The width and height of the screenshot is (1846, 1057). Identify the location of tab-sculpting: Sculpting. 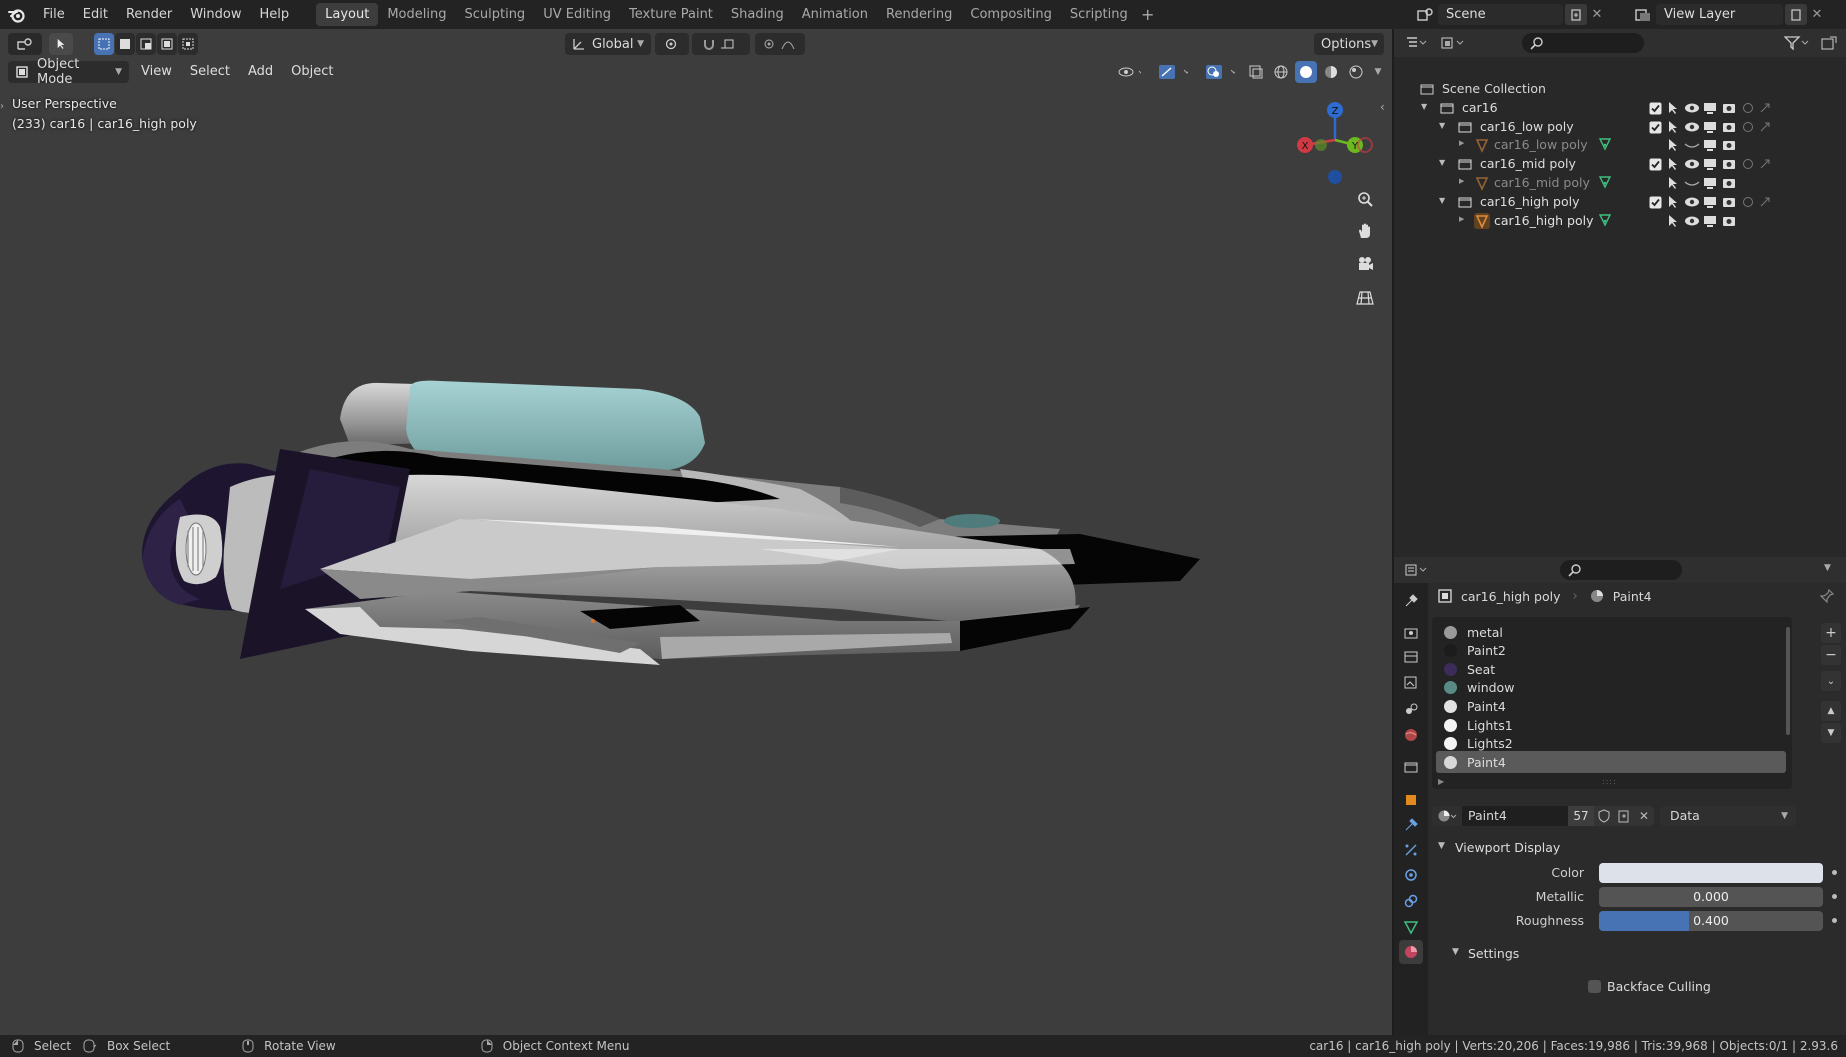
(494, 14).